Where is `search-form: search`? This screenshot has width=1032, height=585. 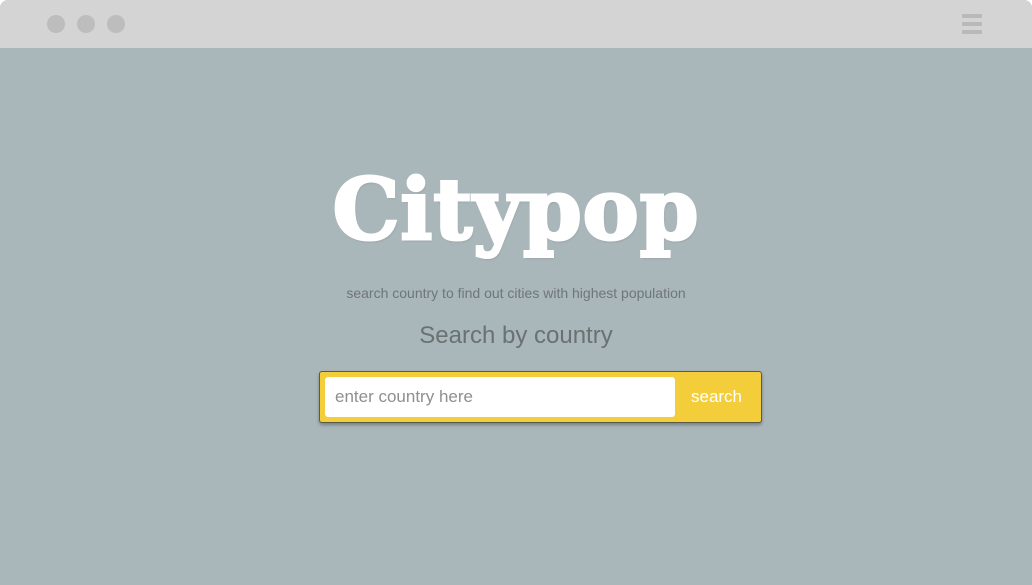
search-form: search is located at coordinates (540, 397).